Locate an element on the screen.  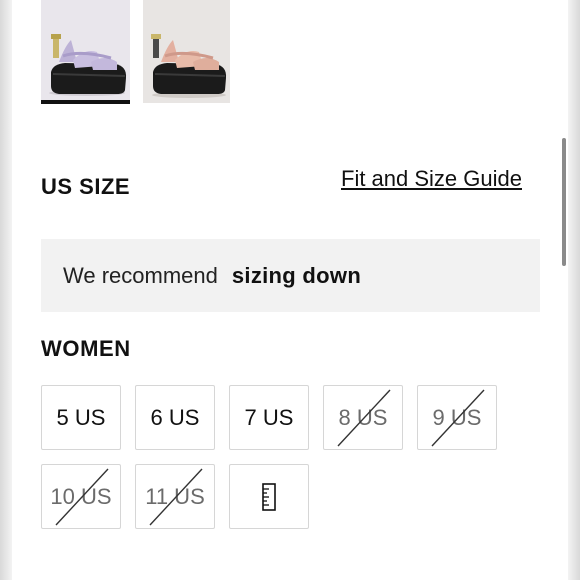
size-option-9: 9 US is located at coordinates (457, 417).